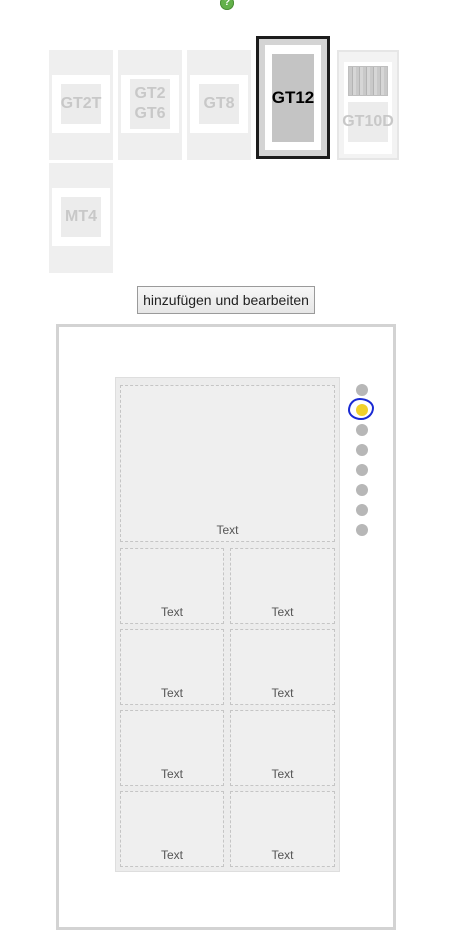 The width and height of the screenshot is (468, 940). I want to click on device-card-mt4: MT4, so click(81, 218).